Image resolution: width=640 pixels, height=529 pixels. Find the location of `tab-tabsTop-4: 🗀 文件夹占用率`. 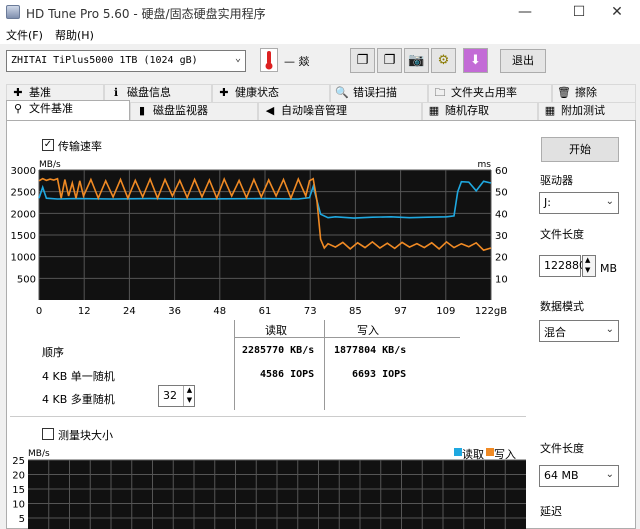

tab-tabsTop-4: 🗀 文件夹占用率 is located at coordinates (490, 93).